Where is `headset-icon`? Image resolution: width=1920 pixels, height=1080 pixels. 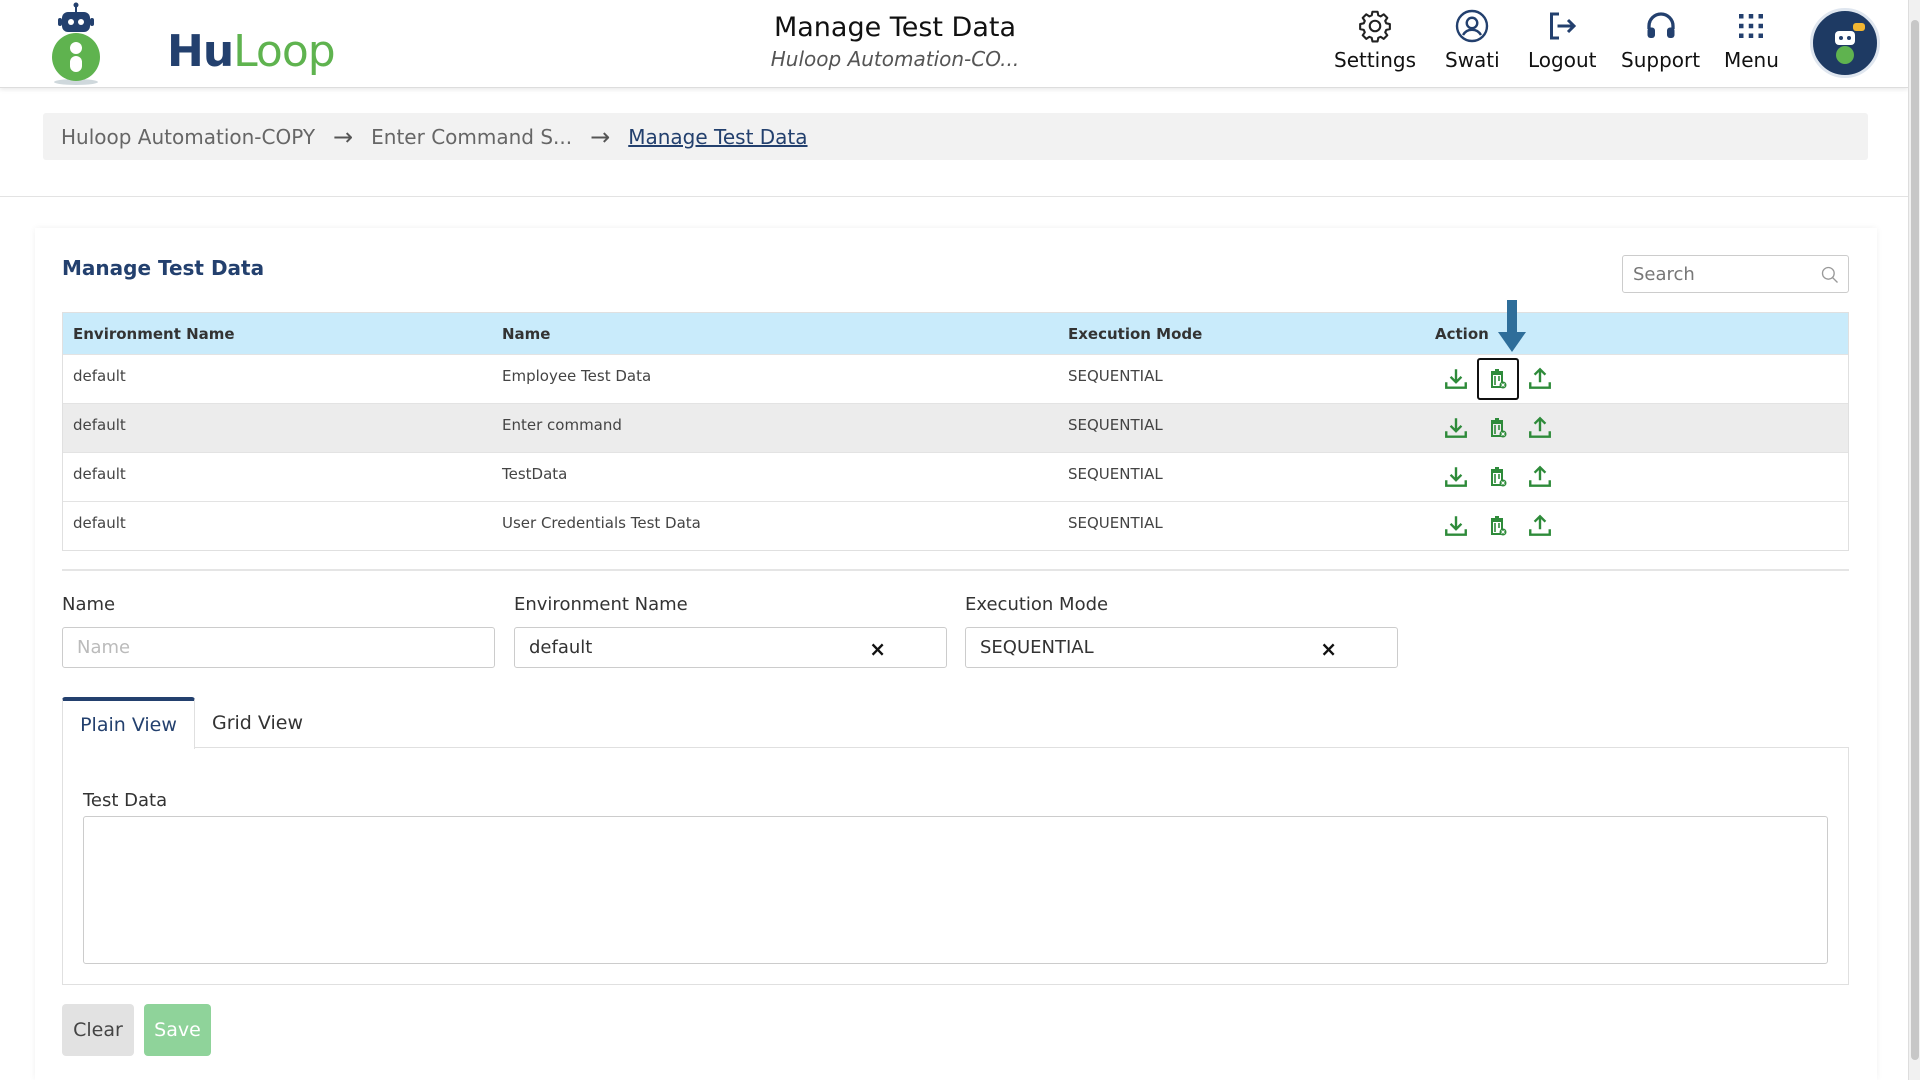 headset-icon is located at coordinates (1660, 25).